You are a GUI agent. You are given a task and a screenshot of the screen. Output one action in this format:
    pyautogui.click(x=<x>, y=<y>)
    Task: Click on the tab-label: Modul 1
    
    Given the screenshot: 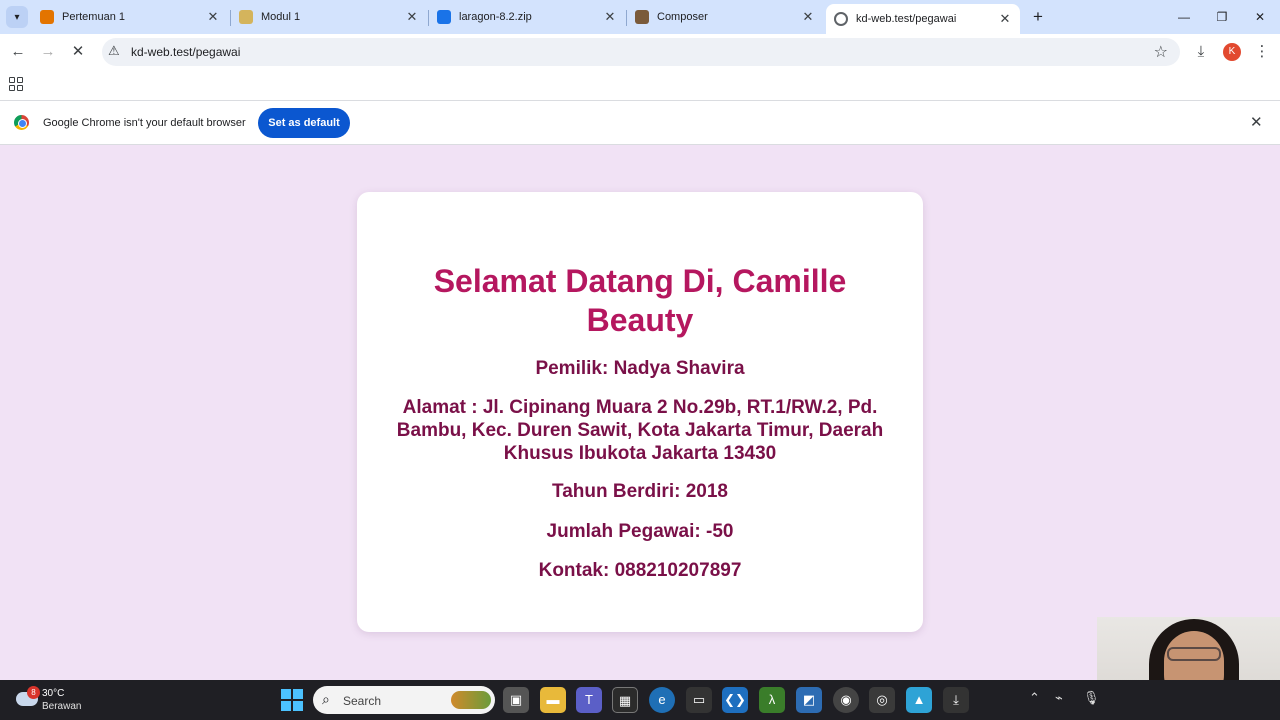 What is the action you would take?
    pyautogui.click(x=281, y=17)
    